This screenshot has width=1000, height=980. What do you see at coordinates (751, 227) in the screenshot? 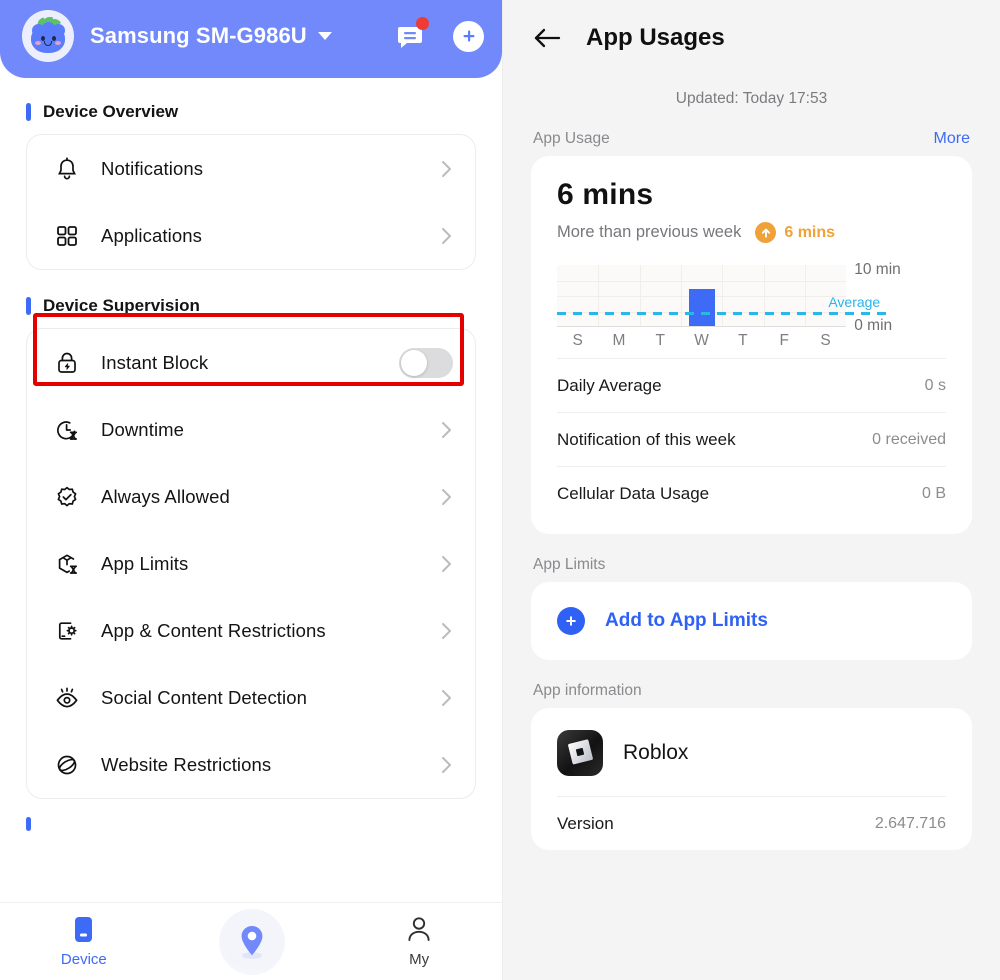
I see `trend-row: More than previous week 6 mins` at bounding box center [751, 227].